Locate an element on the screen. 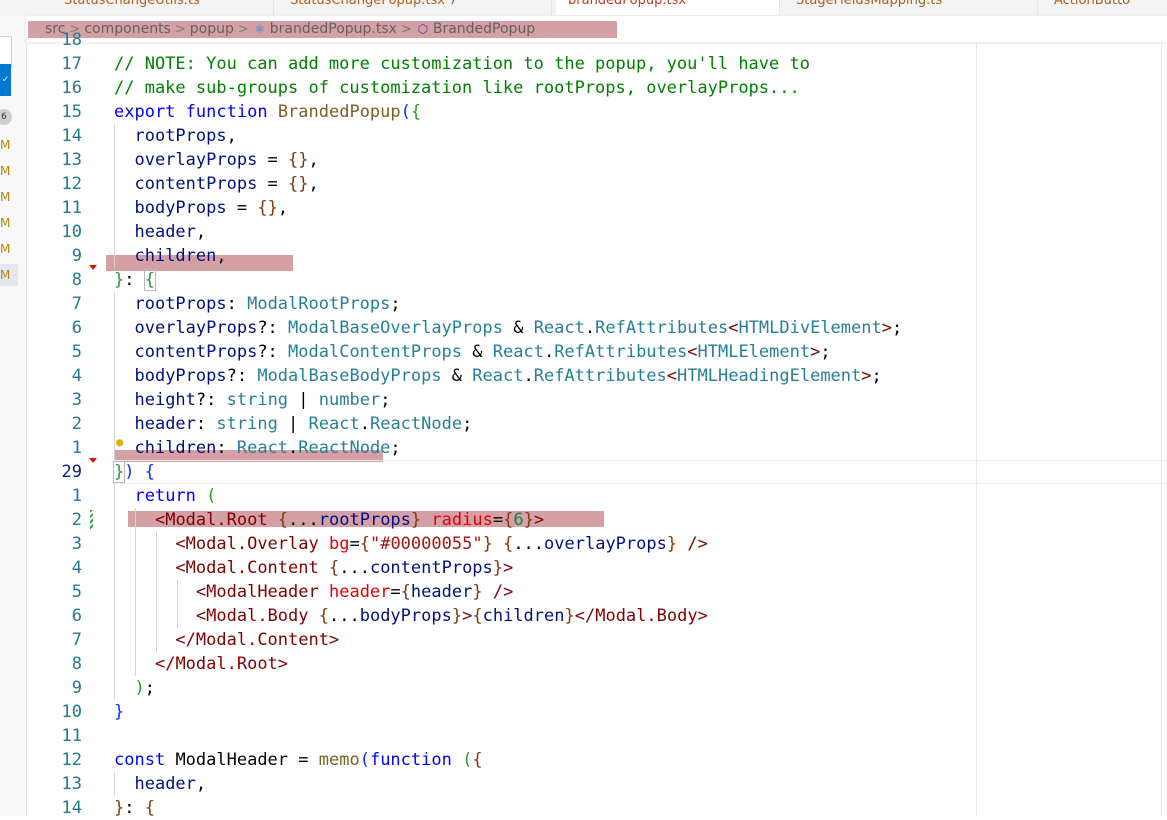 This screenshot has height=820, width=1167. code-line: 13 header, is located at coordinates (596, 784).